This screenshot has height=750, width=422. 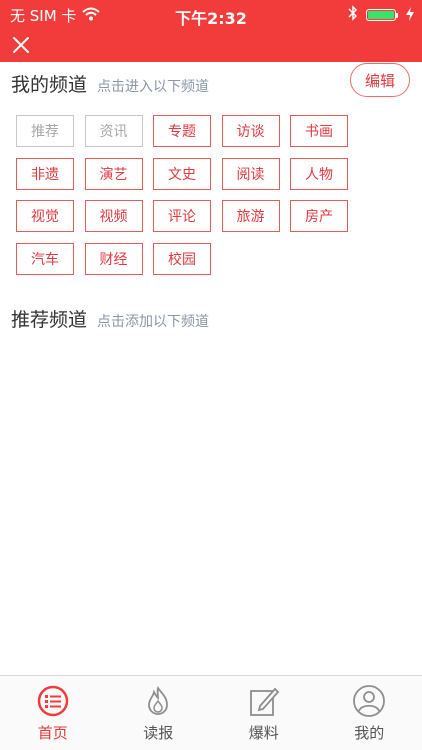 I want to click on battery-icon, so click(x=382, y=15).